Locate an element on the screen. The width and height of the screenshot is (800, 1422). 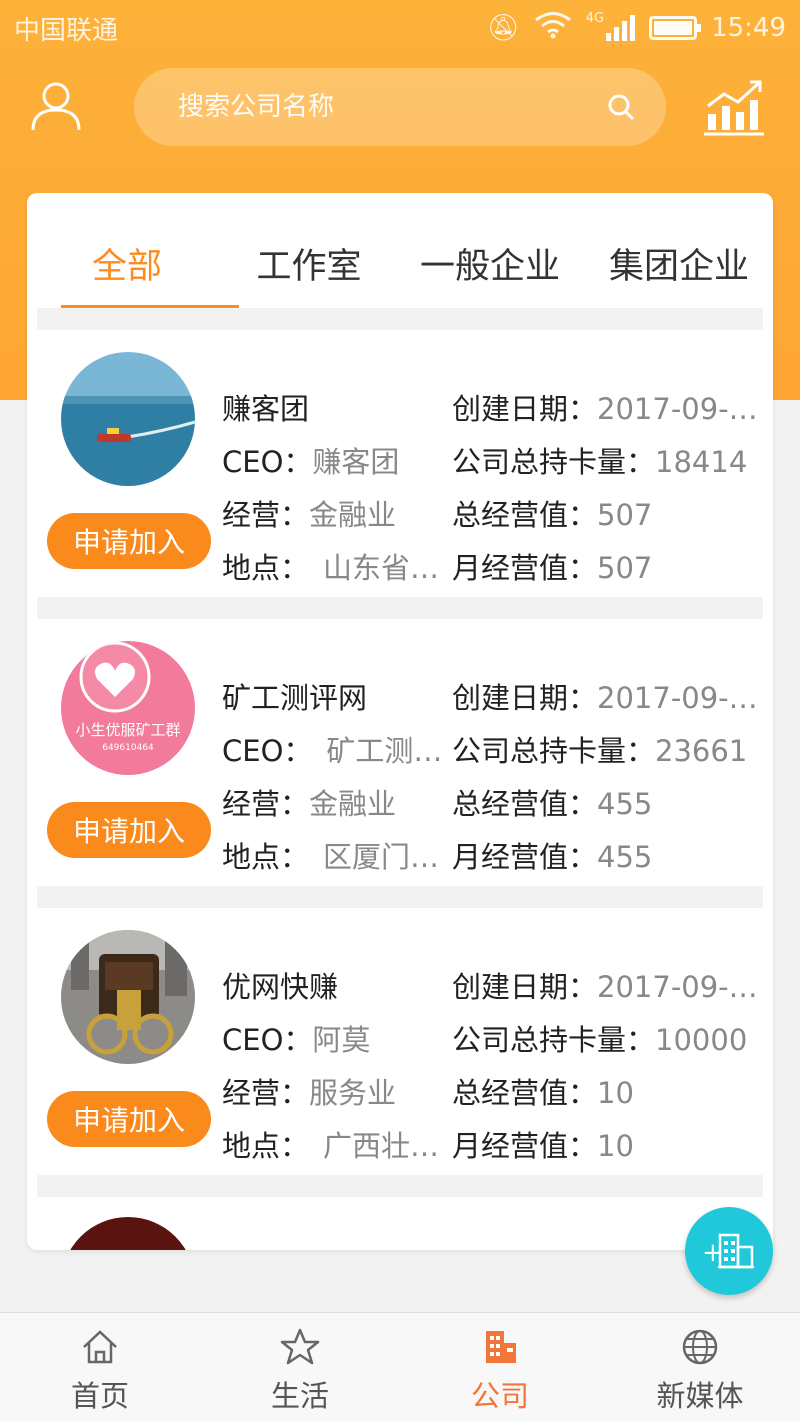
ceo-value: 赚客团 is located at coordinates (356, 461).